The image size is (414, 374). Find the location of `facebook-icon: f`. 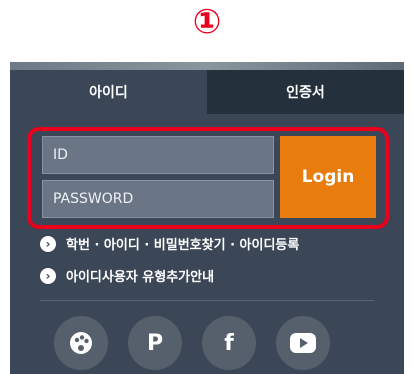

facebook-icon: f is located at coordinates (229, 343).